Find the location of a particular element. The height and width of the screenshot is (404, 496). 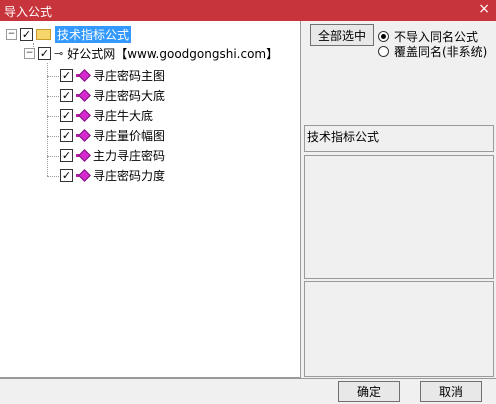

root-checkbox: ✓ is located at coordinates (26, 34).